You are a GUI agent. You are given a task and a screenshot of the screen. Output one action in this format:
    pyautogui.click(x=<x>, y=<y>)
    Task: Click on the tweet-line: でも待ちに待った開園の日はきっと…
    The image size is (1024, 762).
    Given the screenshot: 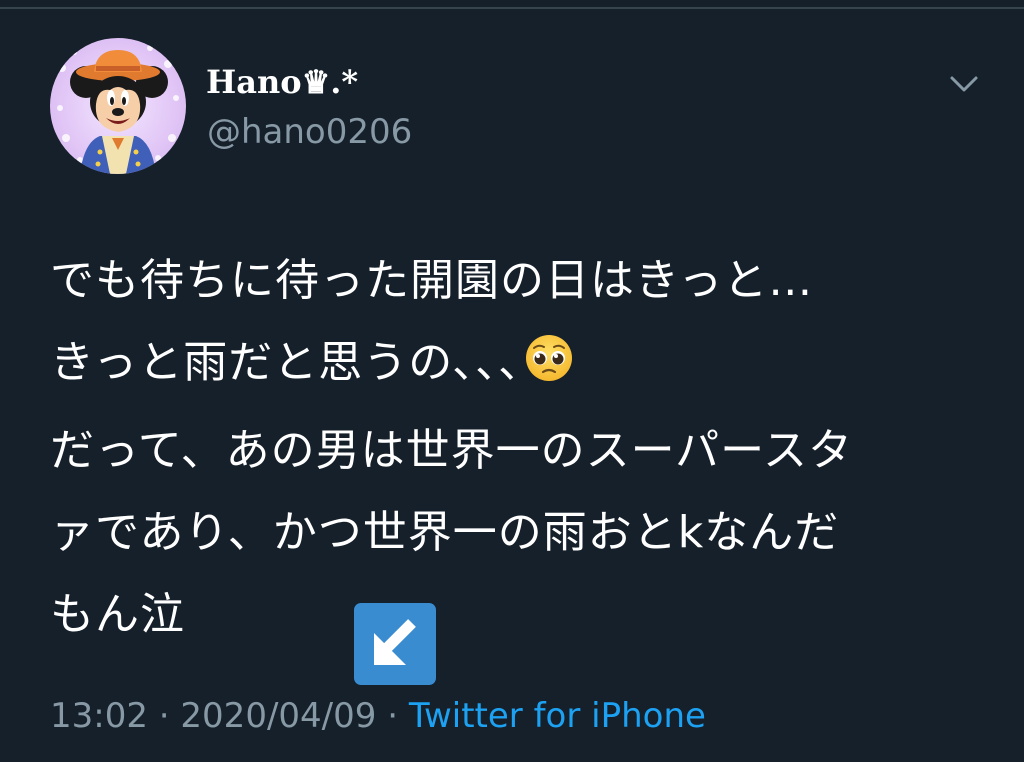 What is the action you would take?
    pyautogui.click(x=432, y=280)
    